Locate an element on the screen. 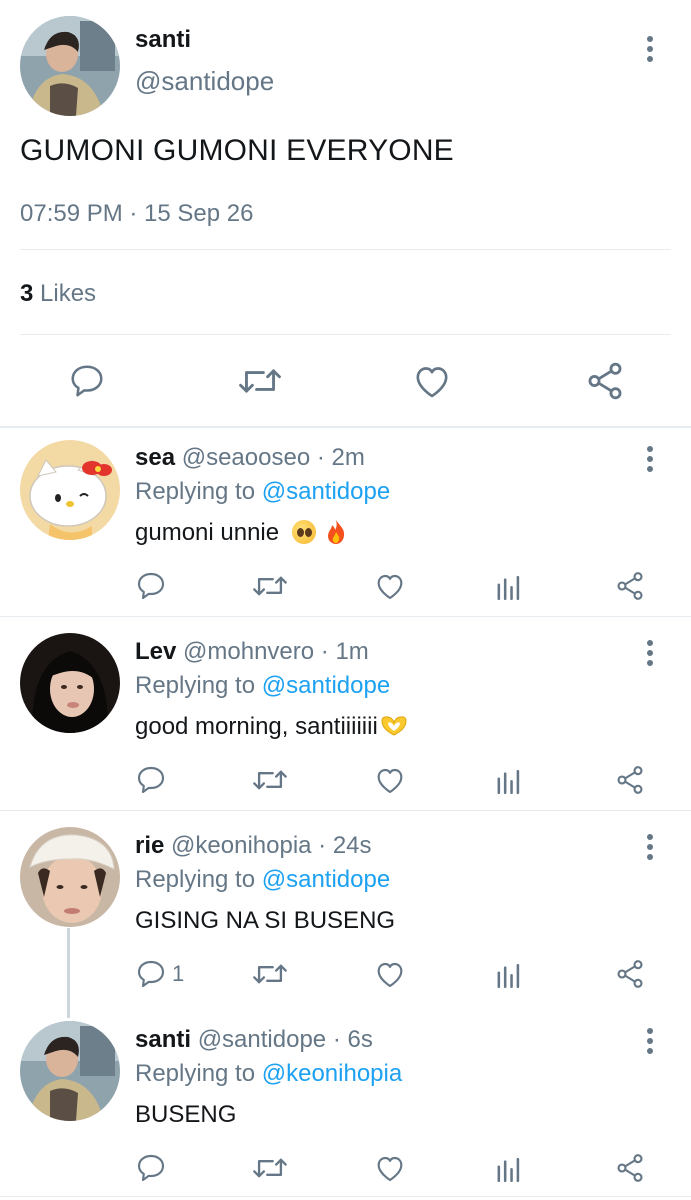 The width and height of the screenshot is (691, 1200). reply-header: sea @seaooseo · 2m is located at coordinates (250, 458).